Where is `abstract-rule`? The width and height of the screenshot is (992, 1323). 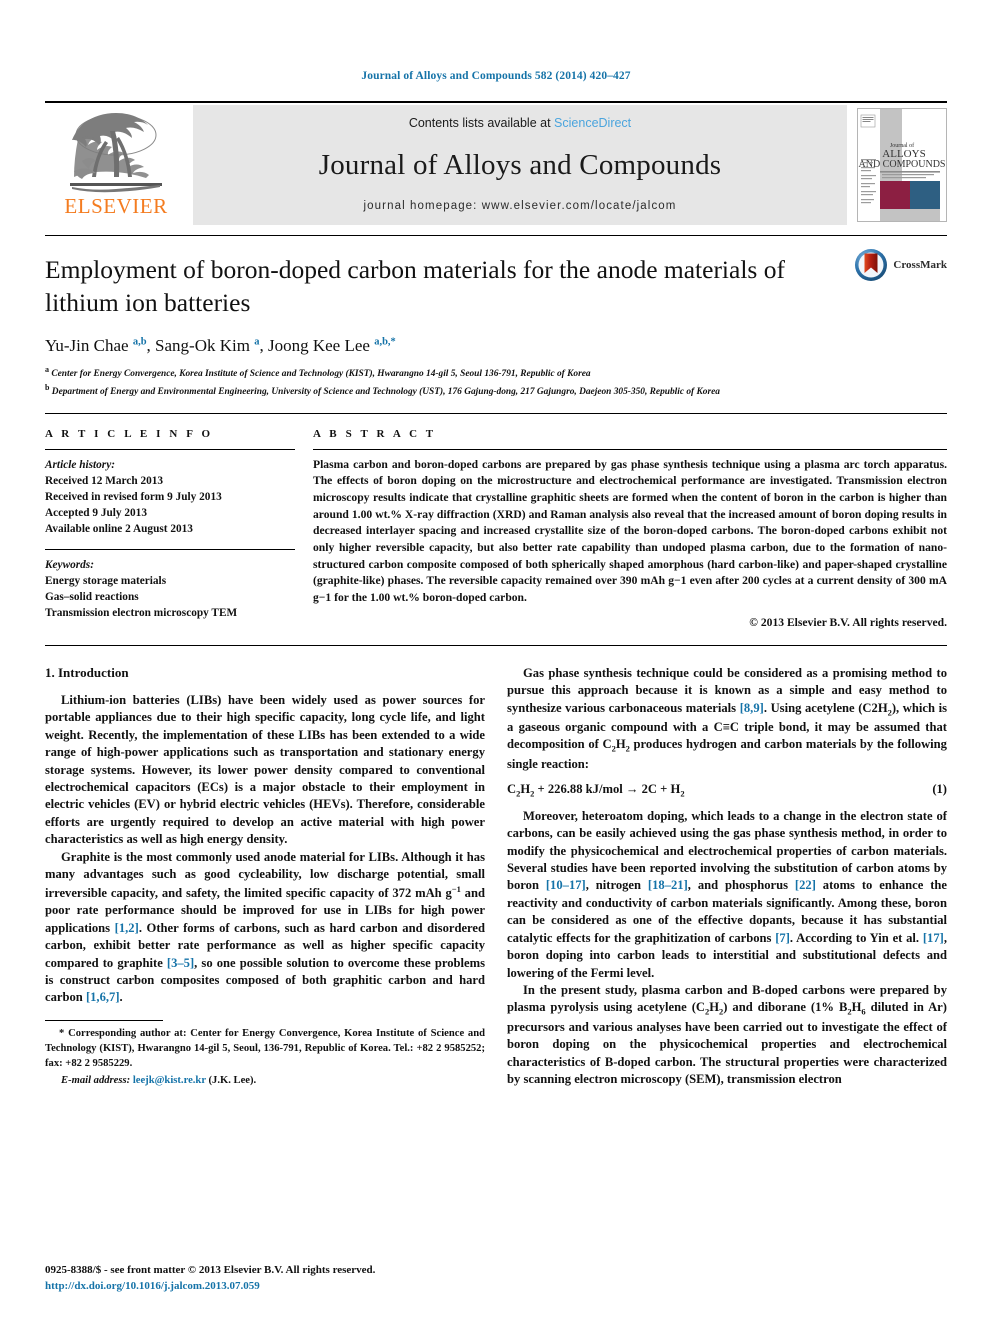
abstract-rule is located at coordinates (630, 449).